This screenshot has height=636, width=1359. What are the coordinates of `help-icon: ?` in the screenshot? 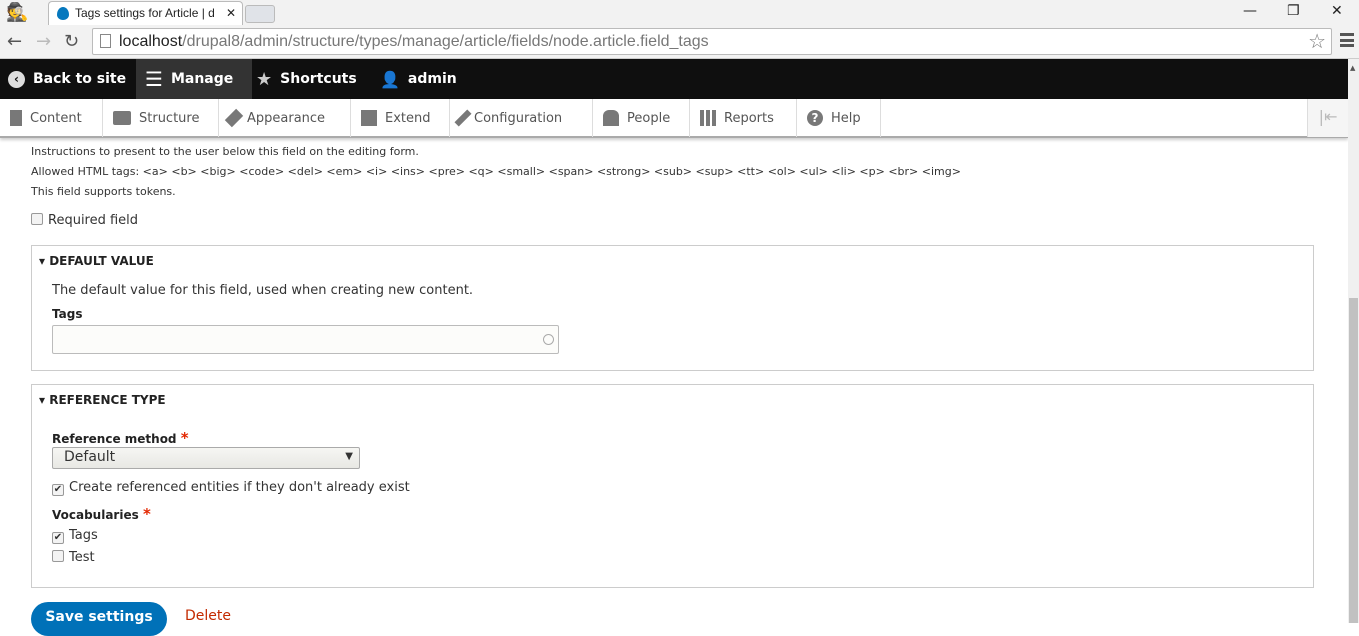 It's located at (815, 118).